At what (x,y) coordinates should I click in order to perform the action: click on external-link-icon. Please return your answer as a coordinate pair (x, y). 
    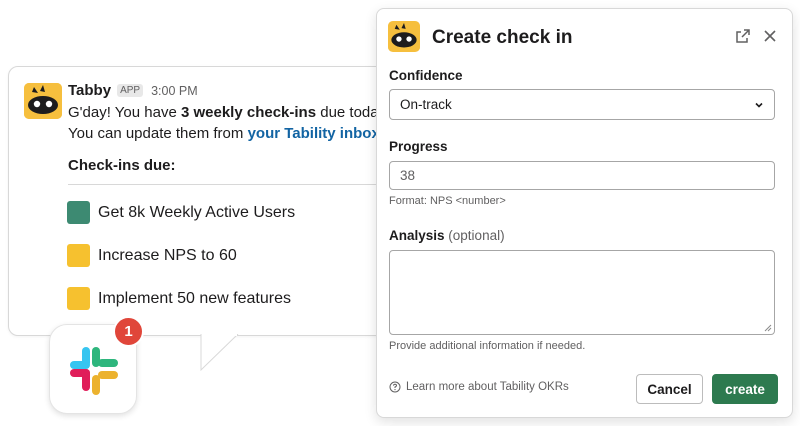
    Looking at the image, I should click on (743, 36).